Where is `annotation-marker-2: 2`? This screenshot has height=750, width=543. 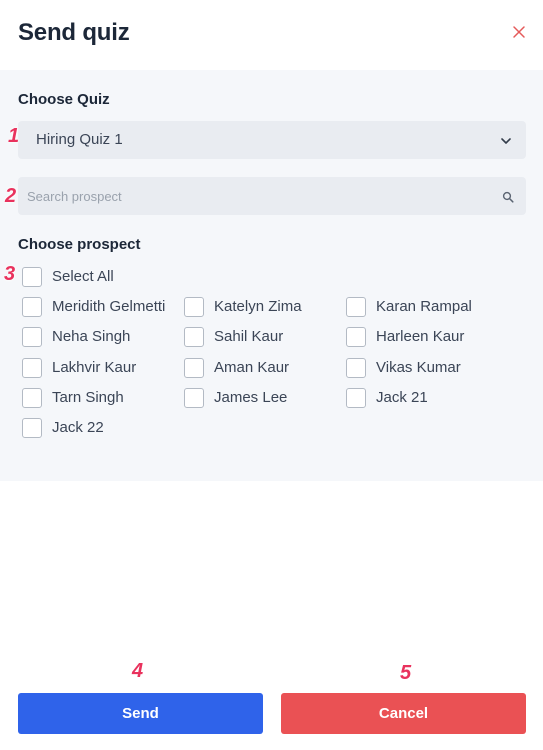 annotation-marker-2: 2 is located at coordinates (11, 196).